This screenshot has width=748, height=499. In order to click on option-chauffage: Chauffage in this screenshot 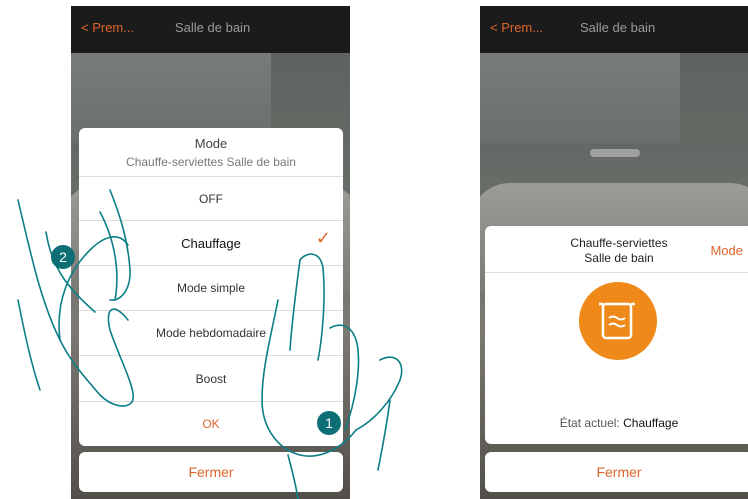, I will do `click(211, 243)`.